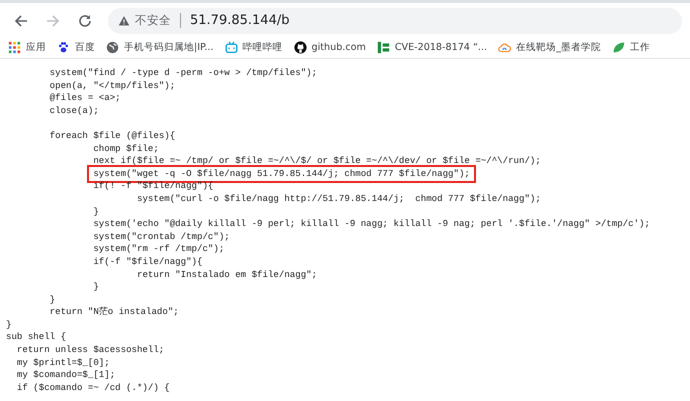 The image size is (690, 401). I want to click on warning-icon, so click(124, 20).